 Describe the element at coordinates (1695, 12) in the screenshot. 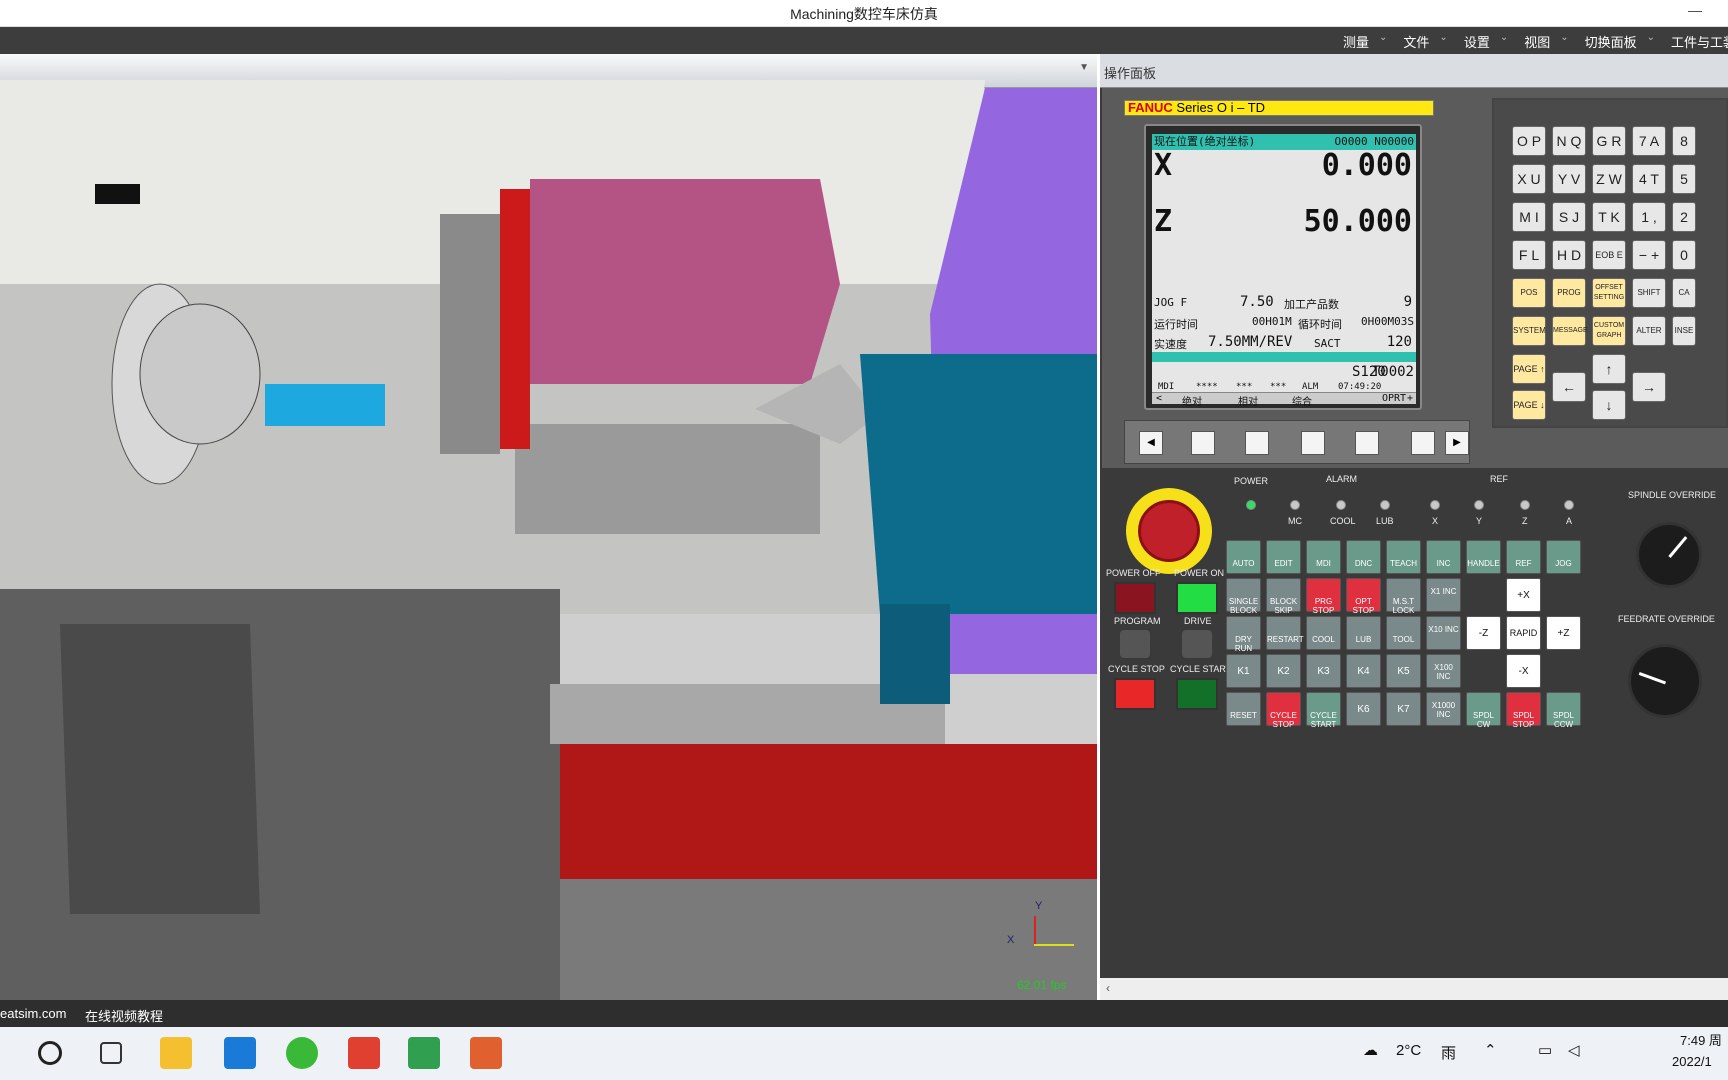

I see `minimize-button: —` at that location.